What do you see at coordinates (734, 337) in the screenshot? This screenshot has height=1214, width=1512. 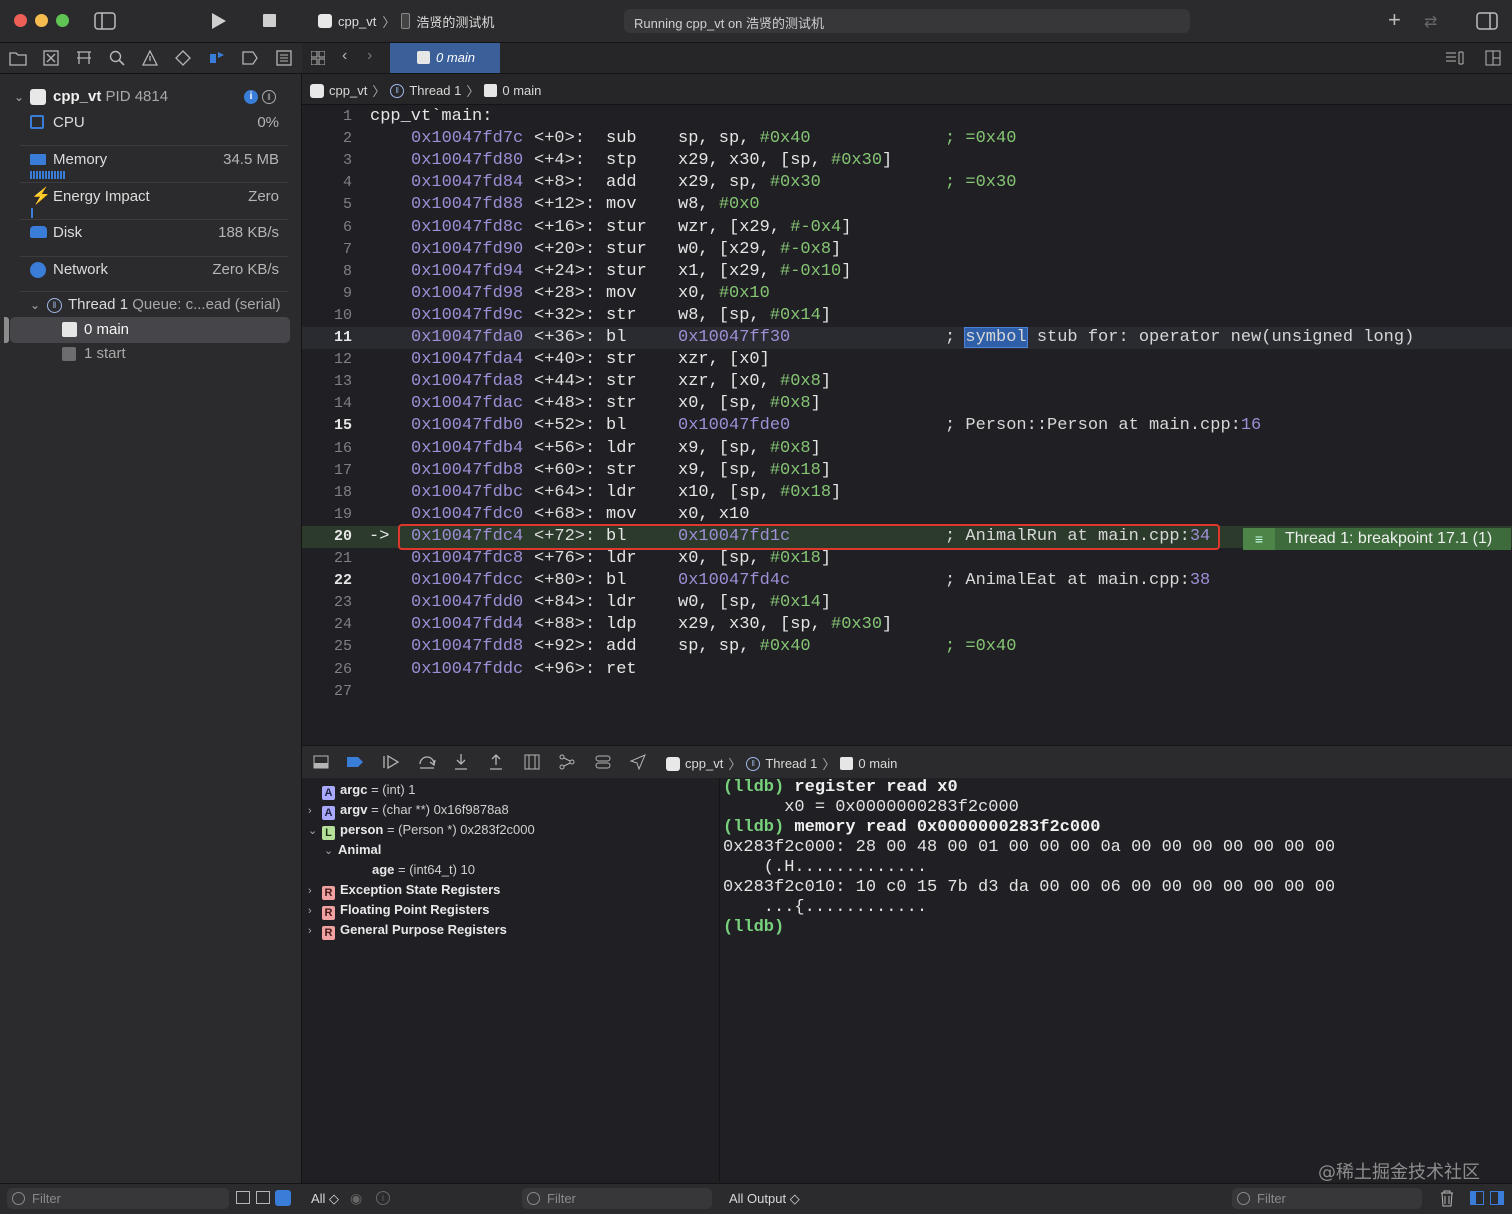 I see `branch-target: 0x10047ff30` at bounding box center [734, 337].